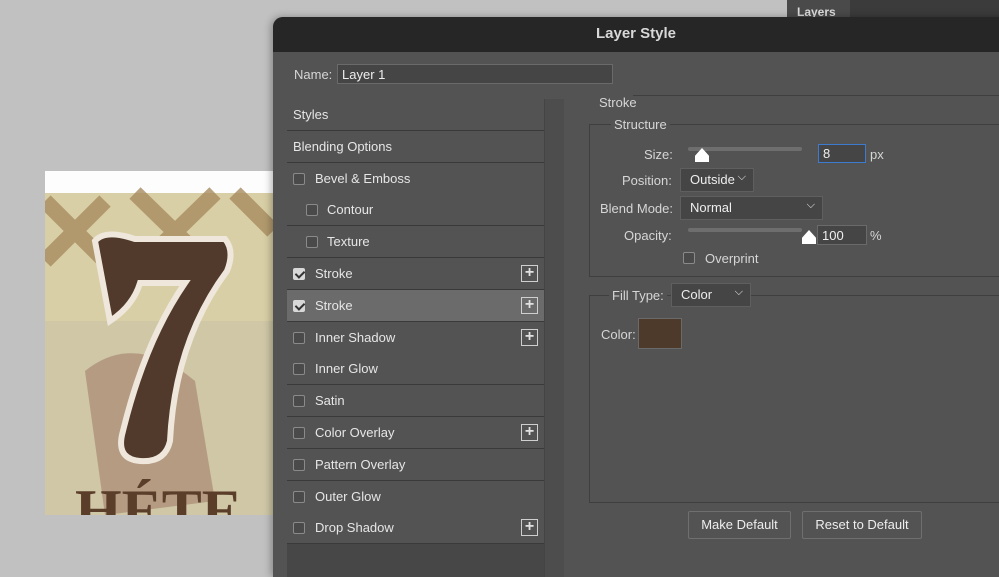  What do you see at coordinates (554, 338) in the screenshot?
I see `styles-list-scrollbar` at bounding box center [554, 338].